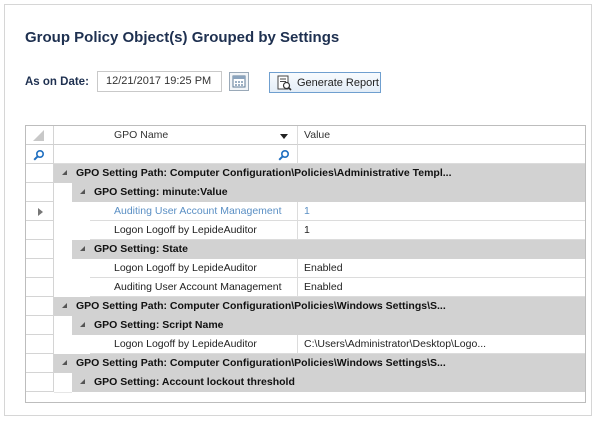  I want to click on table-row: Auditing User Account Management 1, so click(305, 212).